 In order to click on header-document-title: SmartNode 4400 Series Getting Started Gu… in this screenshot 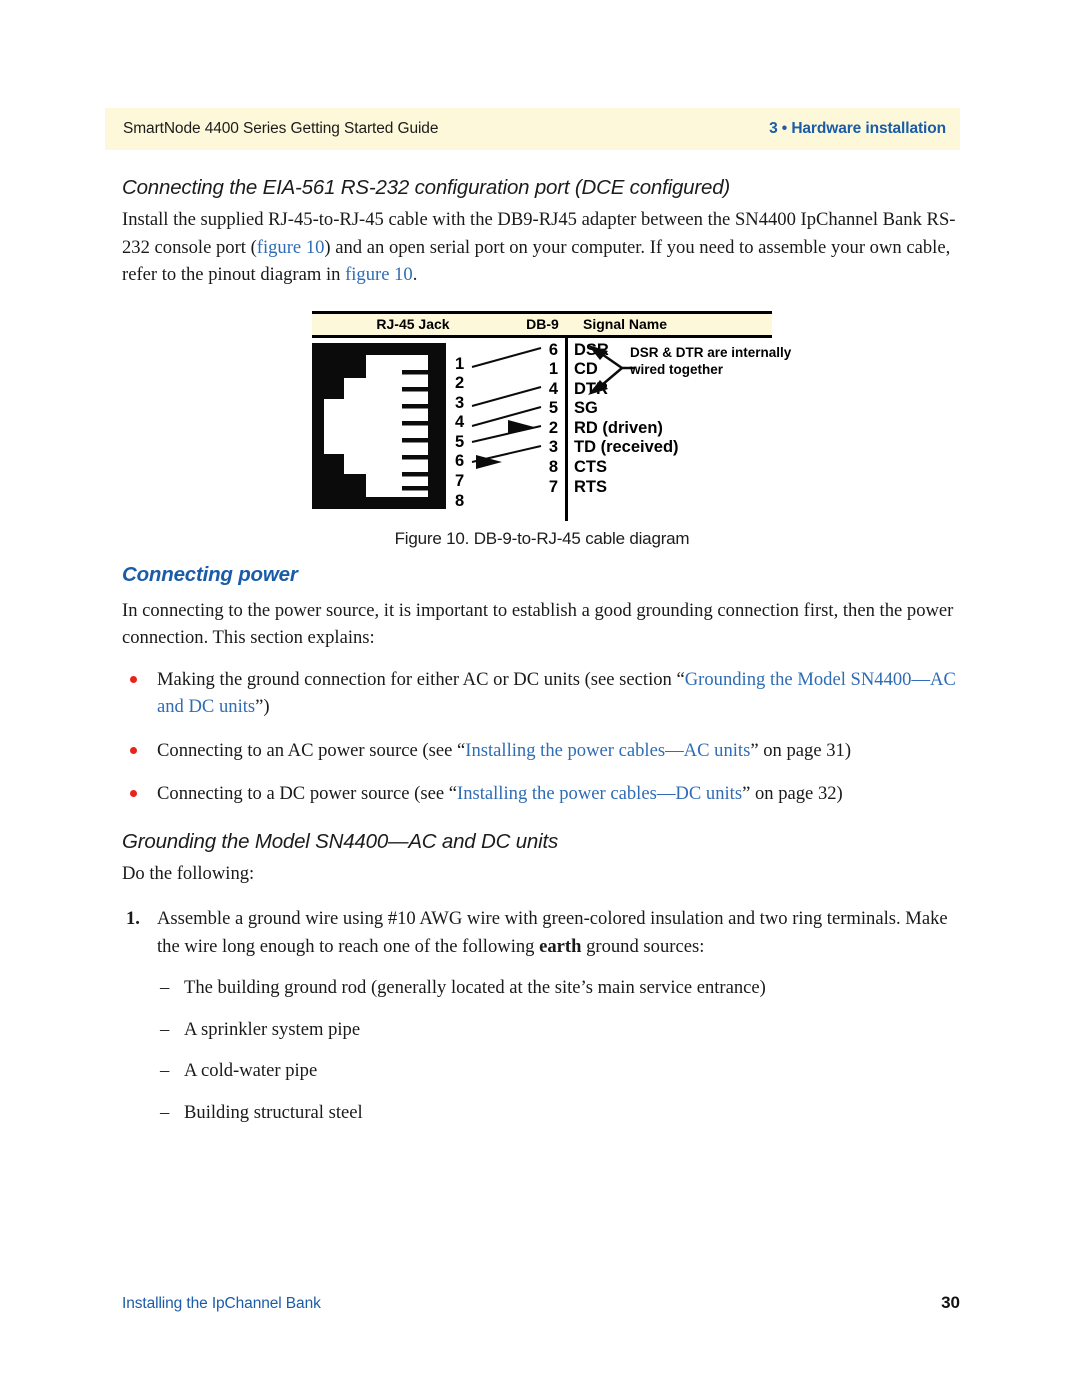, I will do `click(281, 128)`.